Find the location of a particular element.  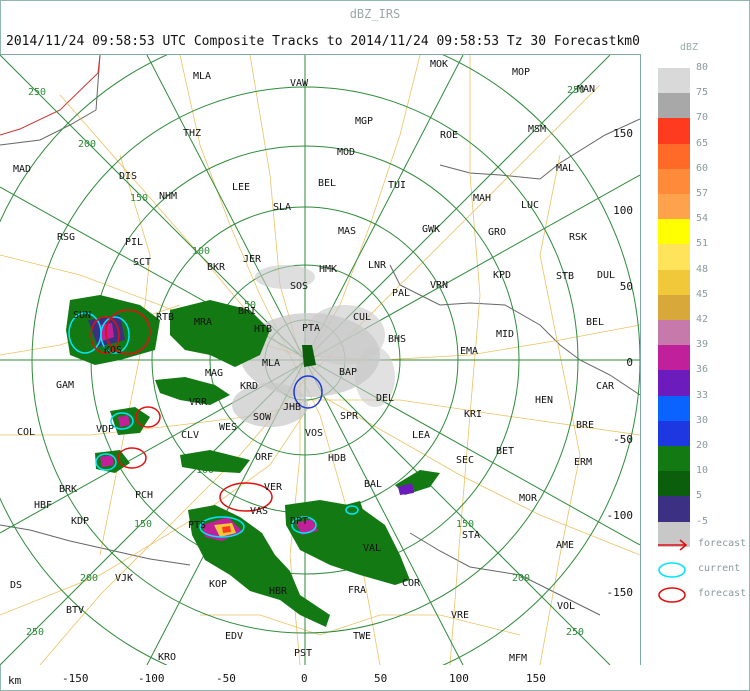

place-label-sta: STA is located at coordinates (471, 535).